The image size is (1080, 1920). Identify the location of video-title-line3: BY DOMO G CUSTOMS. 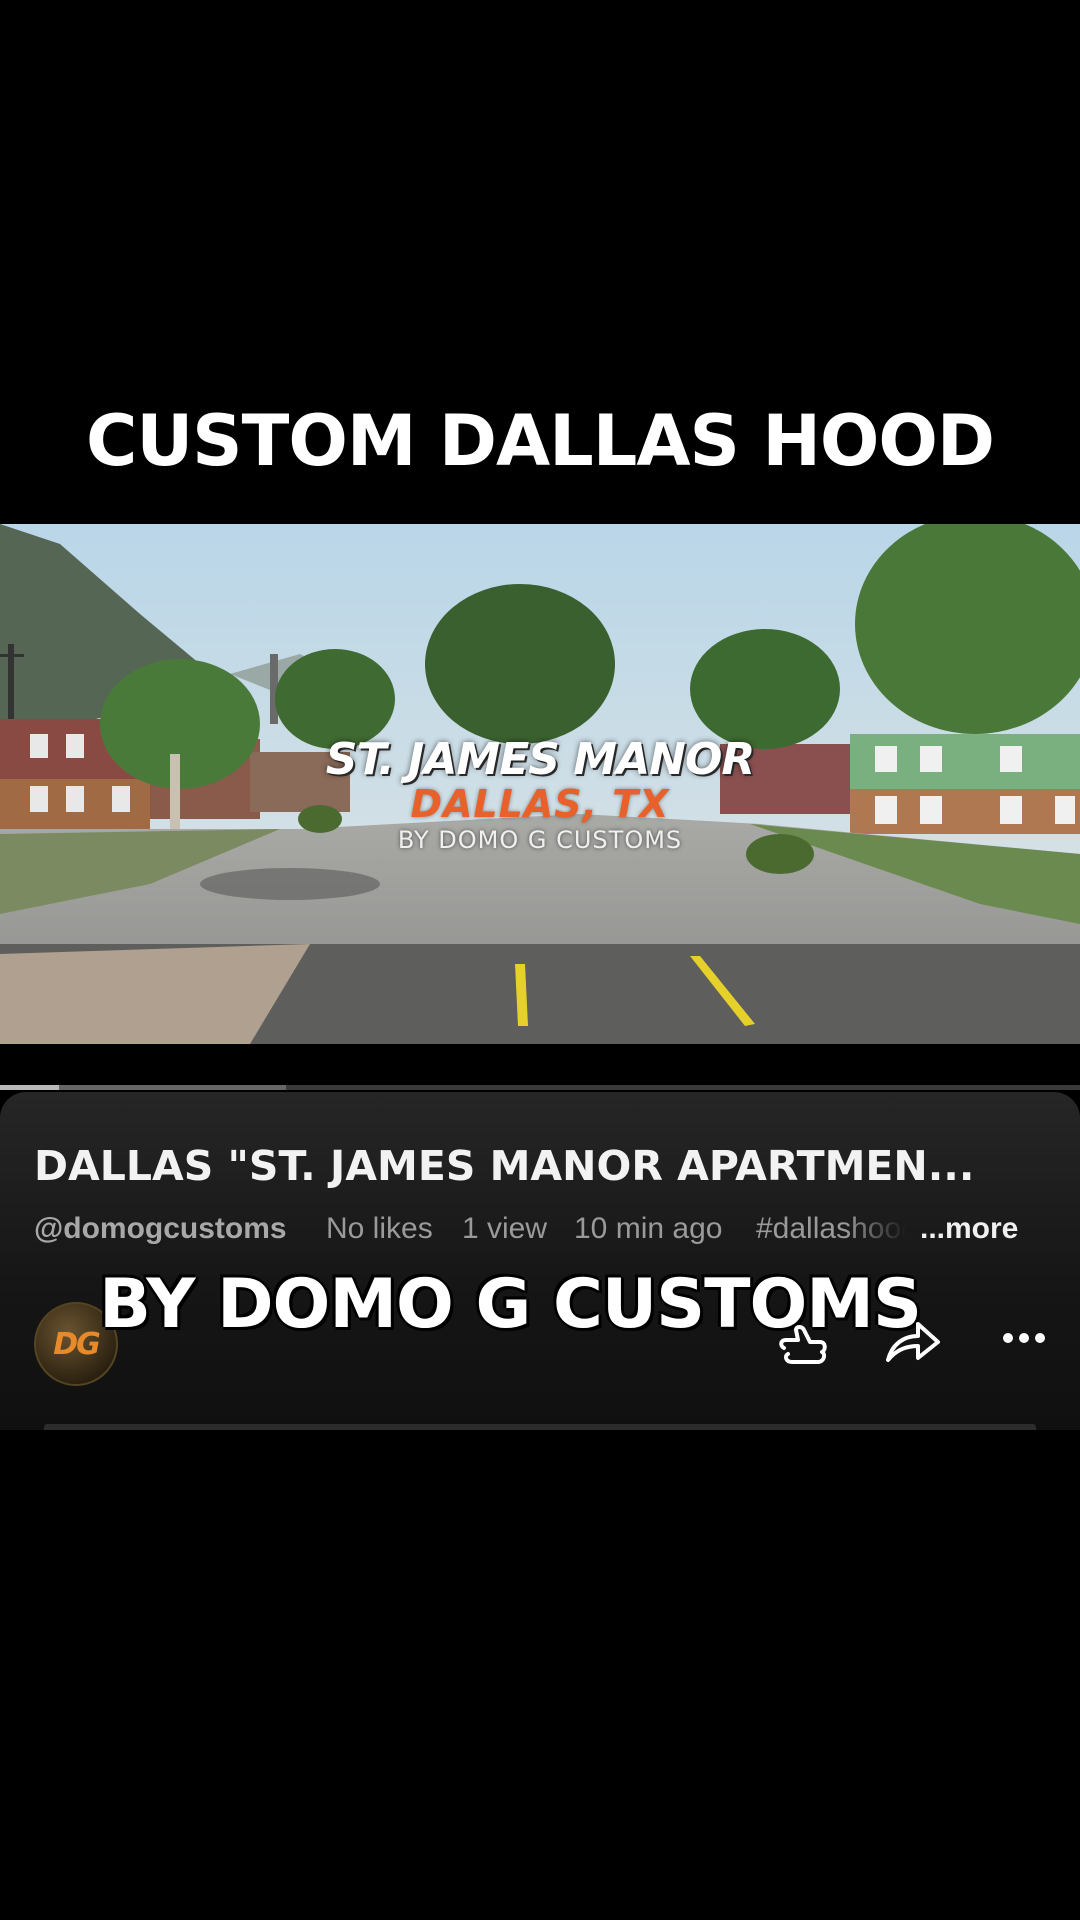
(540, 840).